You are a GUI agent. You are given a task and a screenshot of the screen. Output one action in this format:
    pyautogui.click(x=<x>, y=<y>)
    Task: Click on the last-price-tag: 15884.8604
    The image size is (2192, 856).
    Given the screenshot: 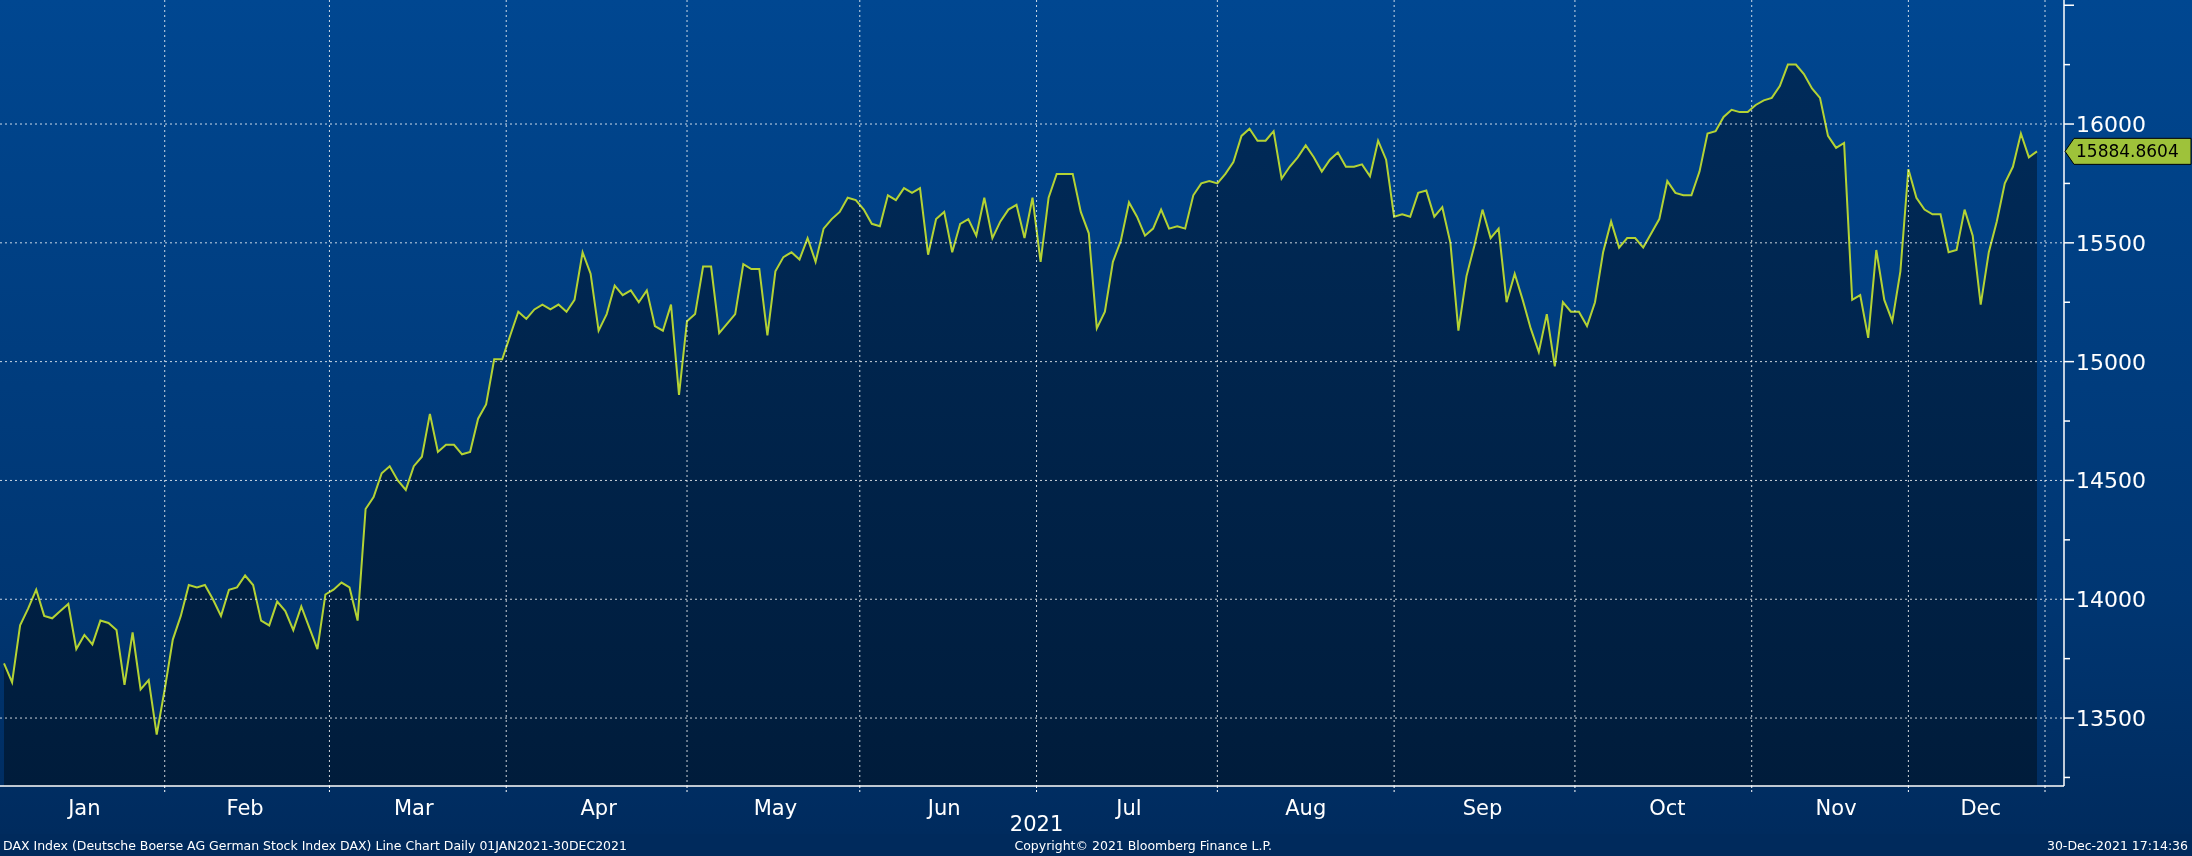 What is the action you would take?
    pyautogui.click(x=2128, y=151)
    